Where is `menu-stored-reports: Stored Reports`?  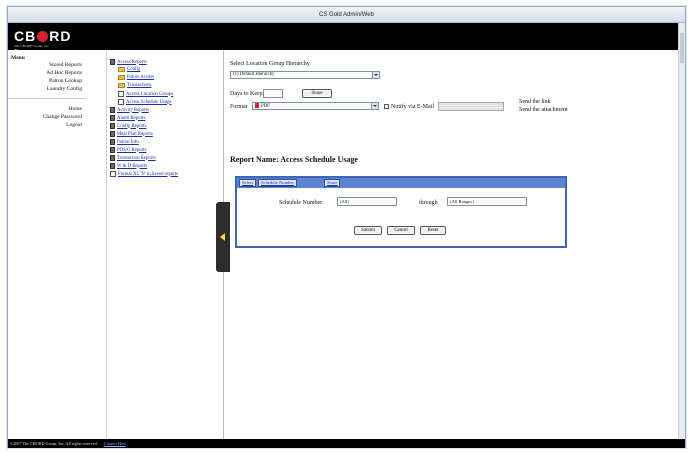 menu-stored-reports: Stored Reports is located at coordinates (65, 65).